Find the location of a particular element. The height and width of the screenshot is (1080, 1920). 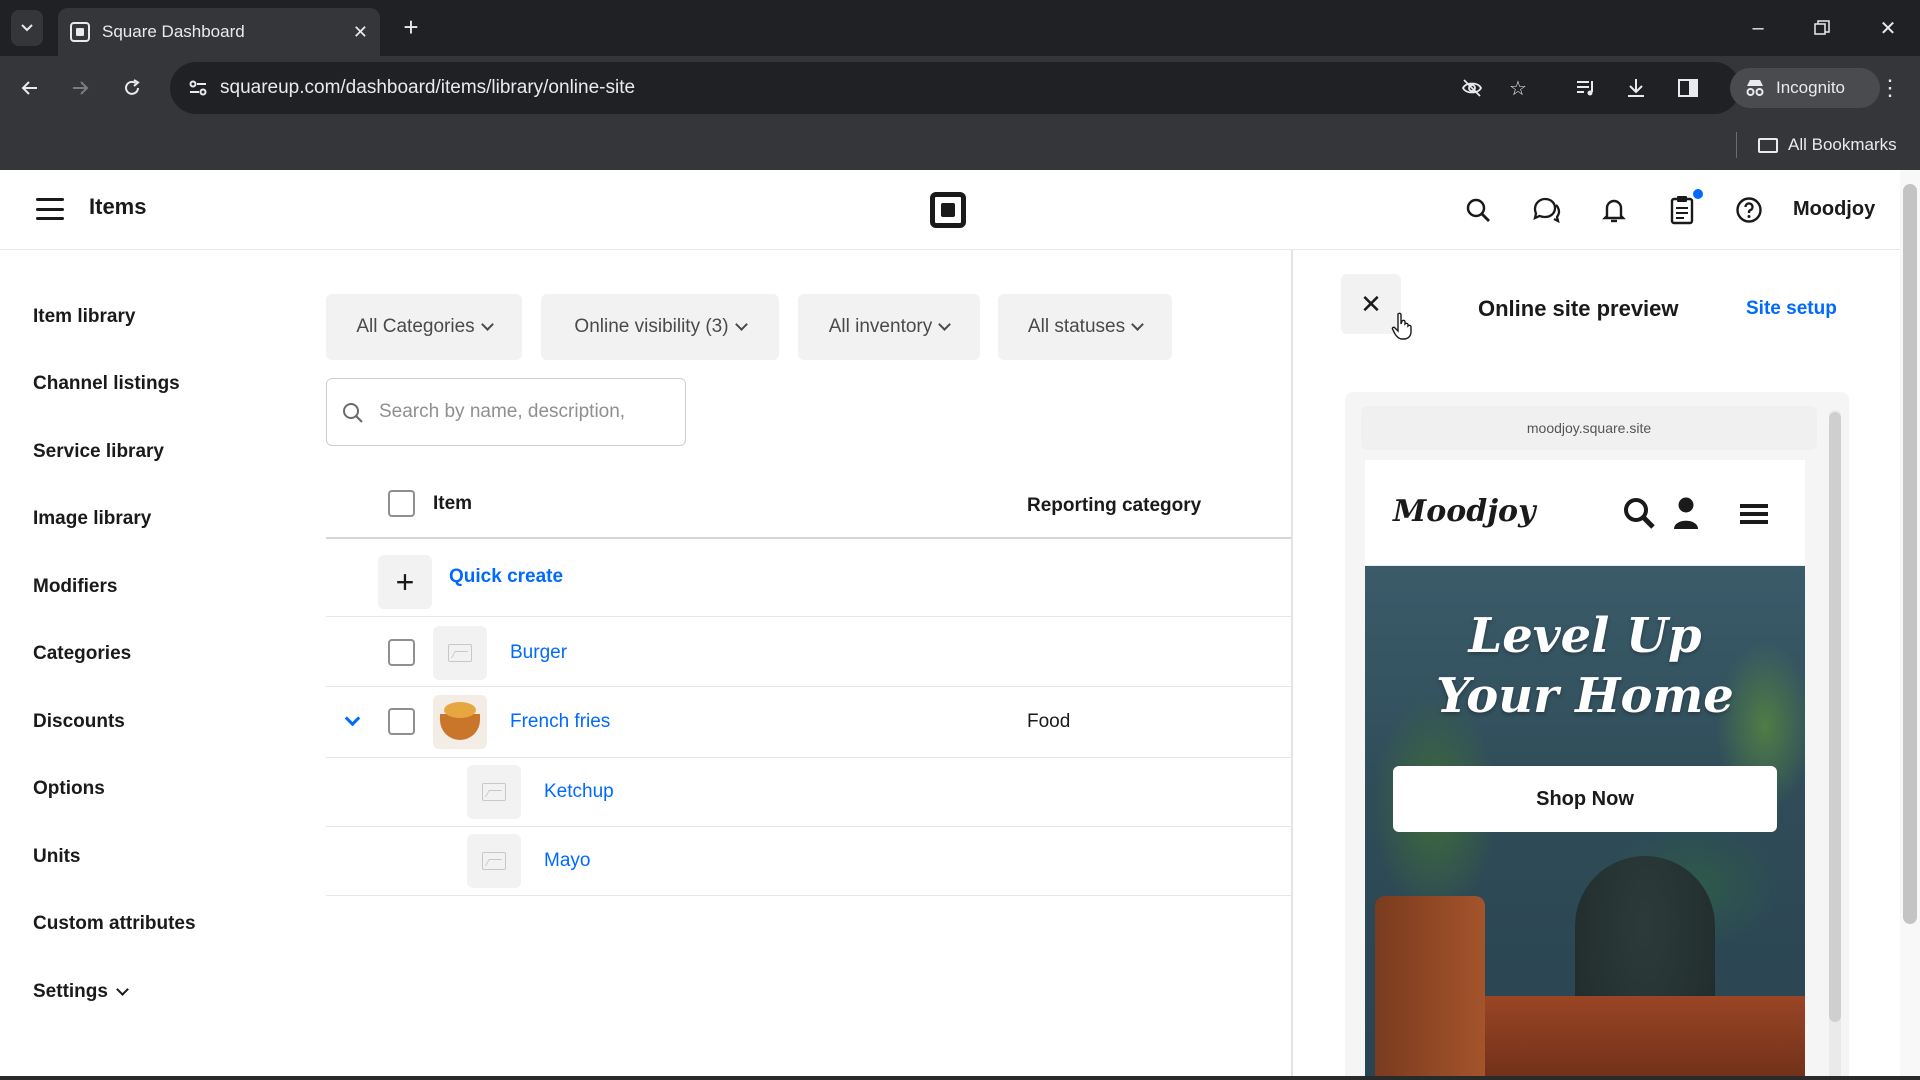

filter-categories-label: All Categories is located at coordinates (415, 326).